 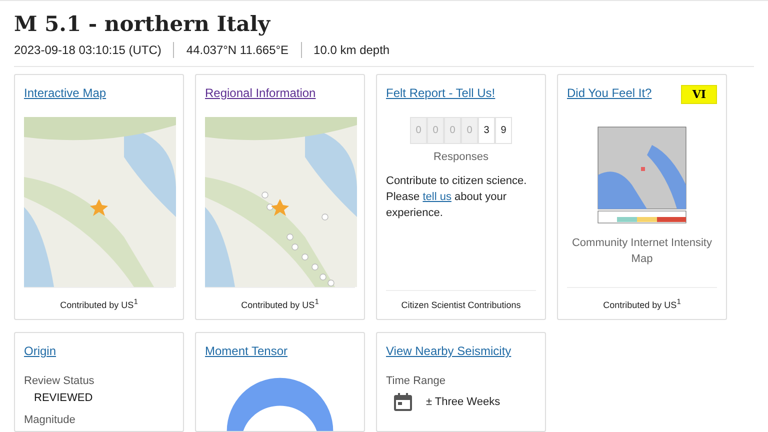 What do you see at coordinates (437, 197) in the screenshot?
I see `tell-us-link: tell us` at bounding box center [437, 197].